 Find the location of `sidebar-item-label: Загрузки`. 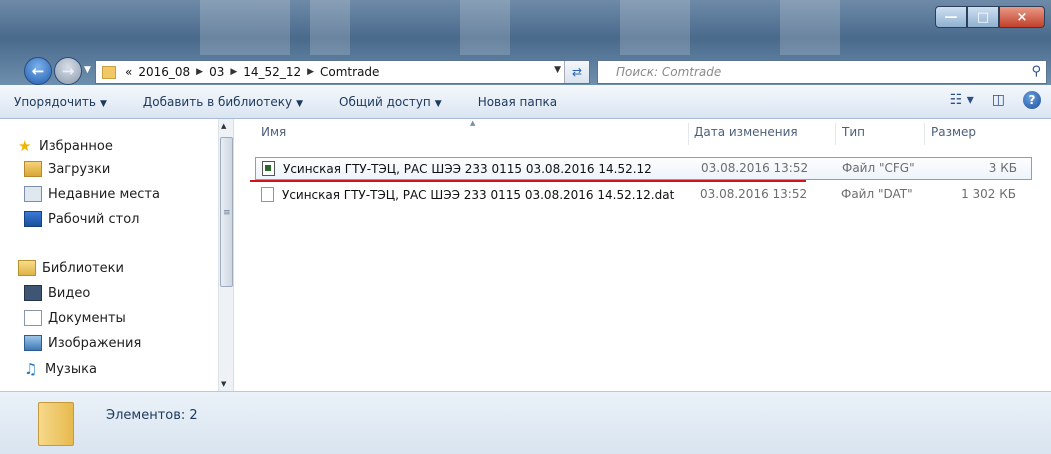

sidebar-item-label: Загрузки is located at coordinates (79, 169).